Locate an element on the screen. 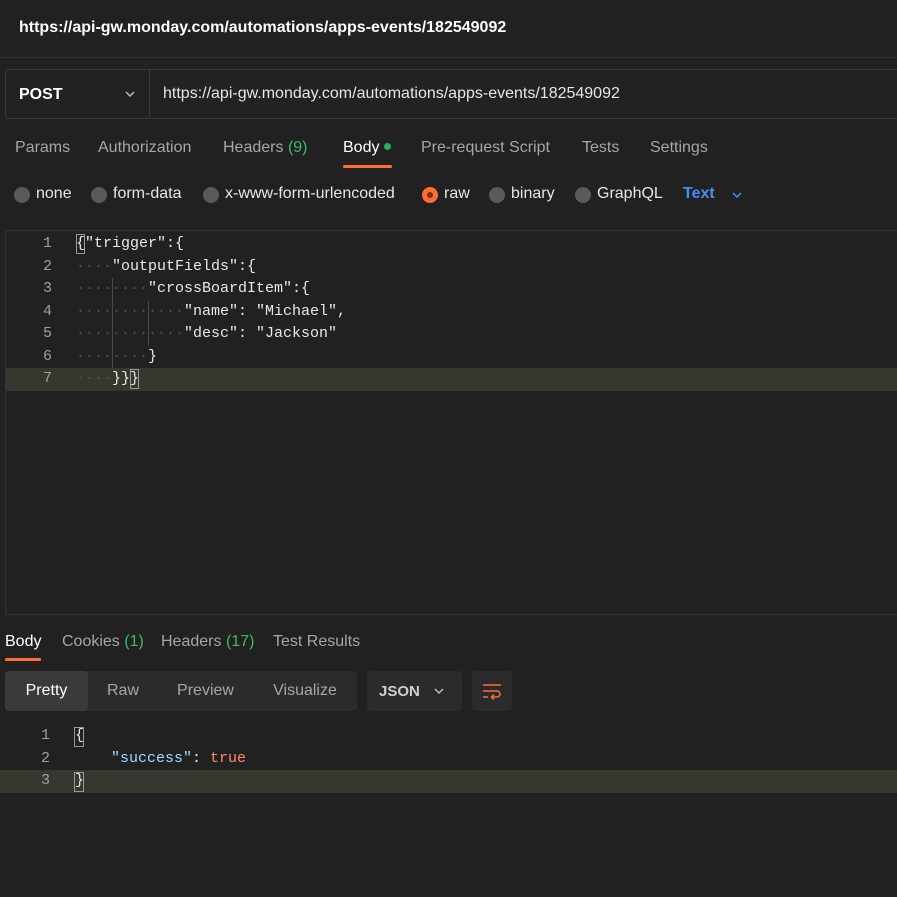 This screenshot has width=897, height=897. code-text: "crossBoardItem":{ is located at coordinates (229, 288).